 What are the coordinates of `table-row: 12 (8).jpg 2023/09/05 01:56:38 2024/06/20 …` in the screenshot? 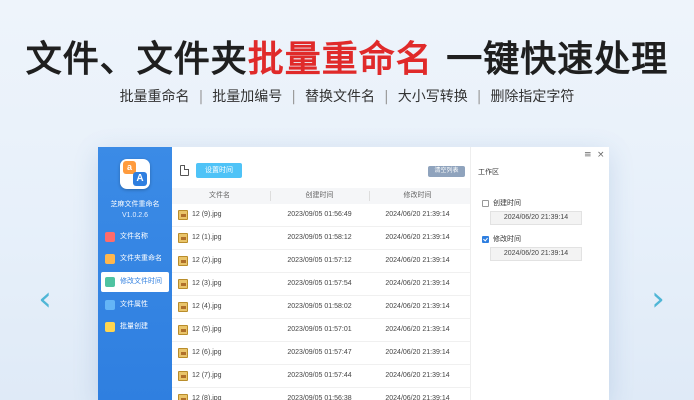 It's located at (321, 394).